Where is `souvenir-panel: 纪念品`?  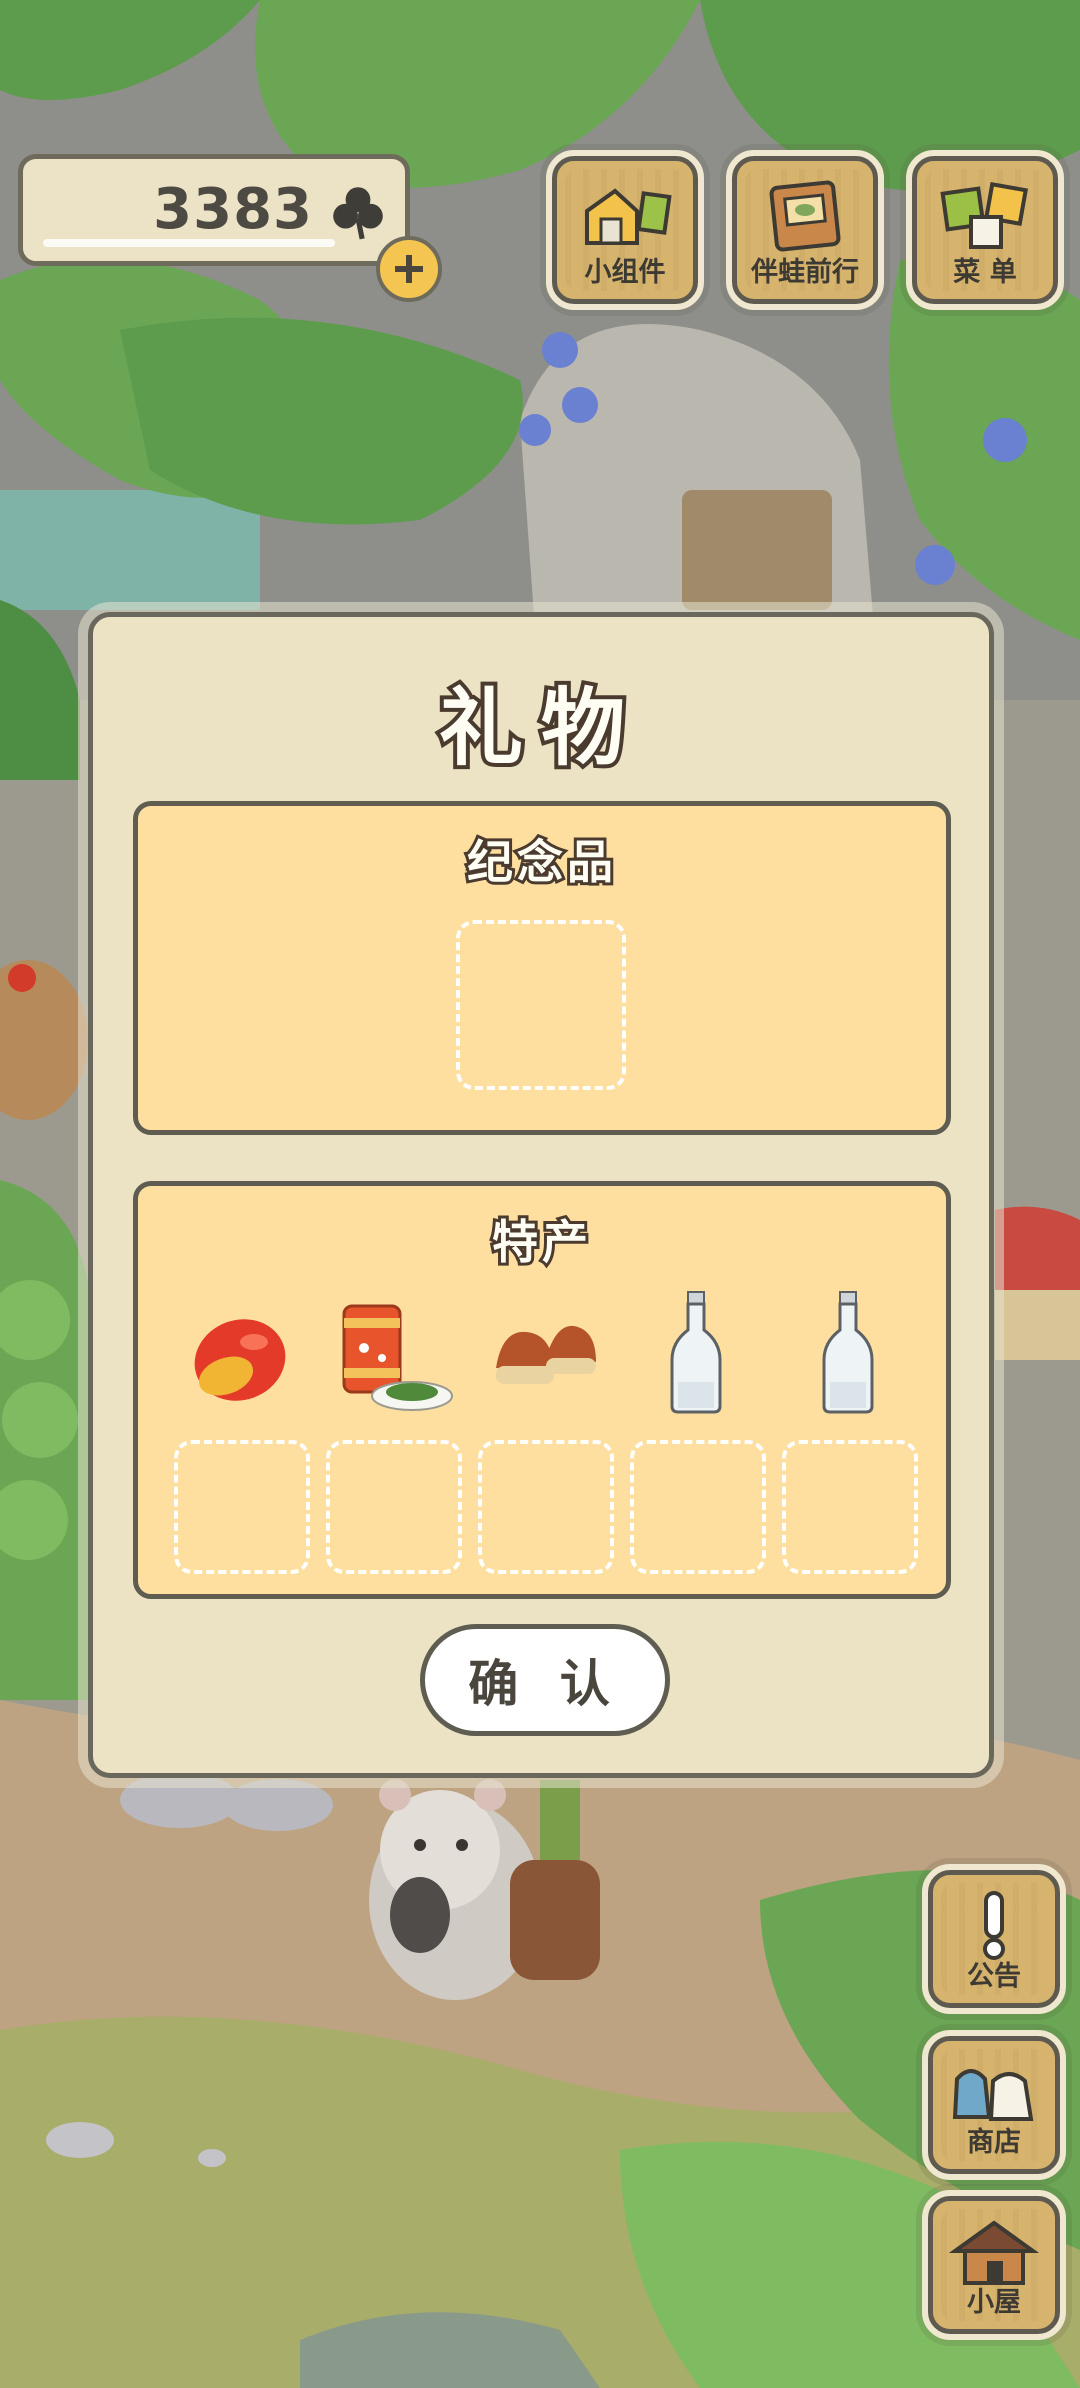
souvenir-panel: 纪念品 is located at coordinates (542, 968).